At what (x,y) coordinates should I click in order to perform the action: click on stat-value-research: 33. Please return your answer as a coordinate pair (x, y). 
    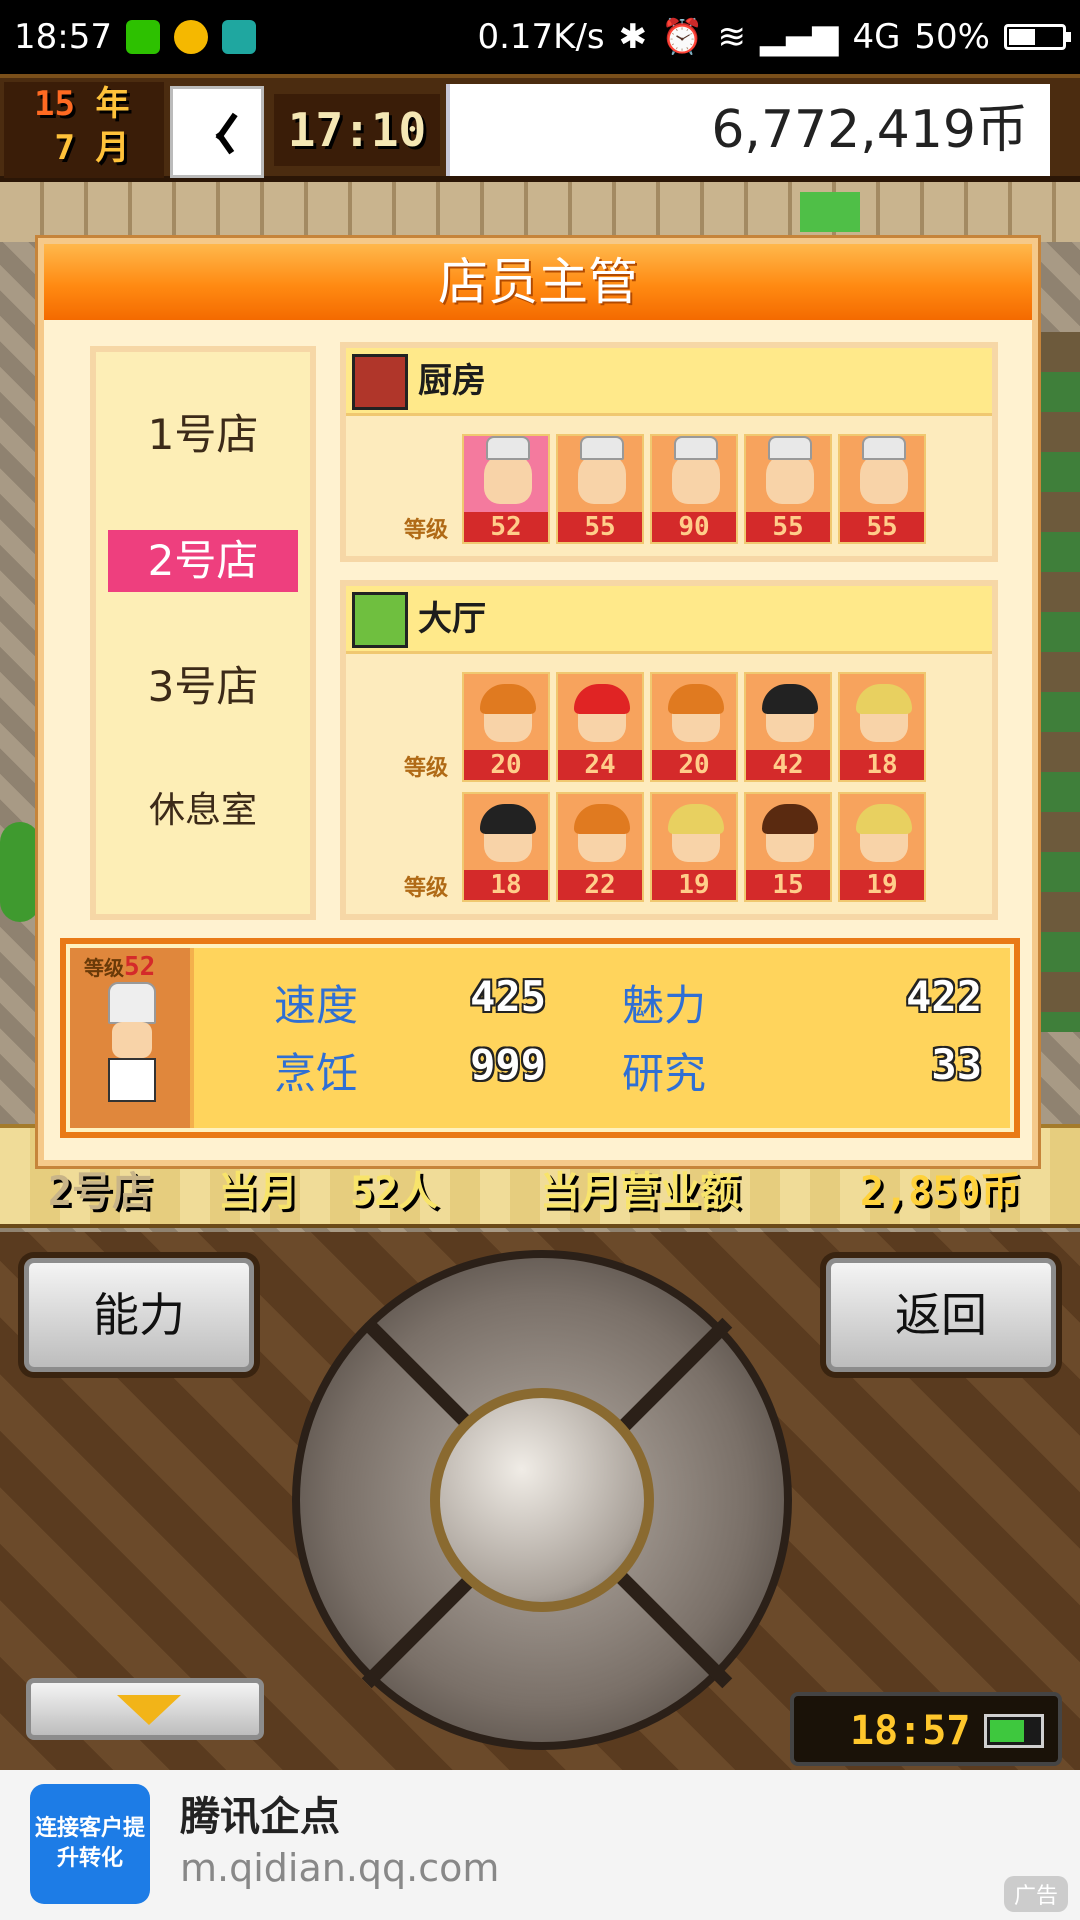
    Looking at the image, I should click on (956, 1064).